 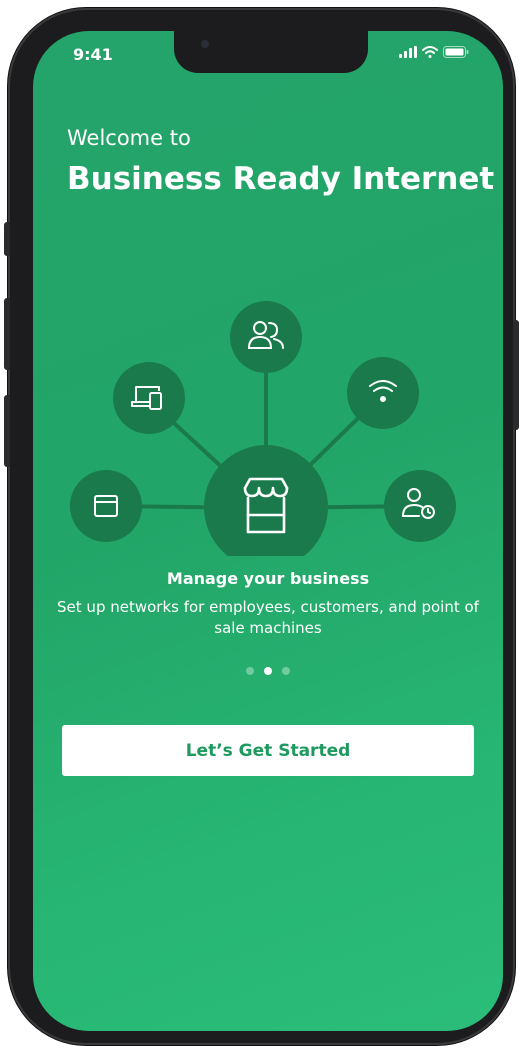 What do you see at coordinates (106, 506) in the screenshot?
I see `browser-node` at bounding box center [106, 506].